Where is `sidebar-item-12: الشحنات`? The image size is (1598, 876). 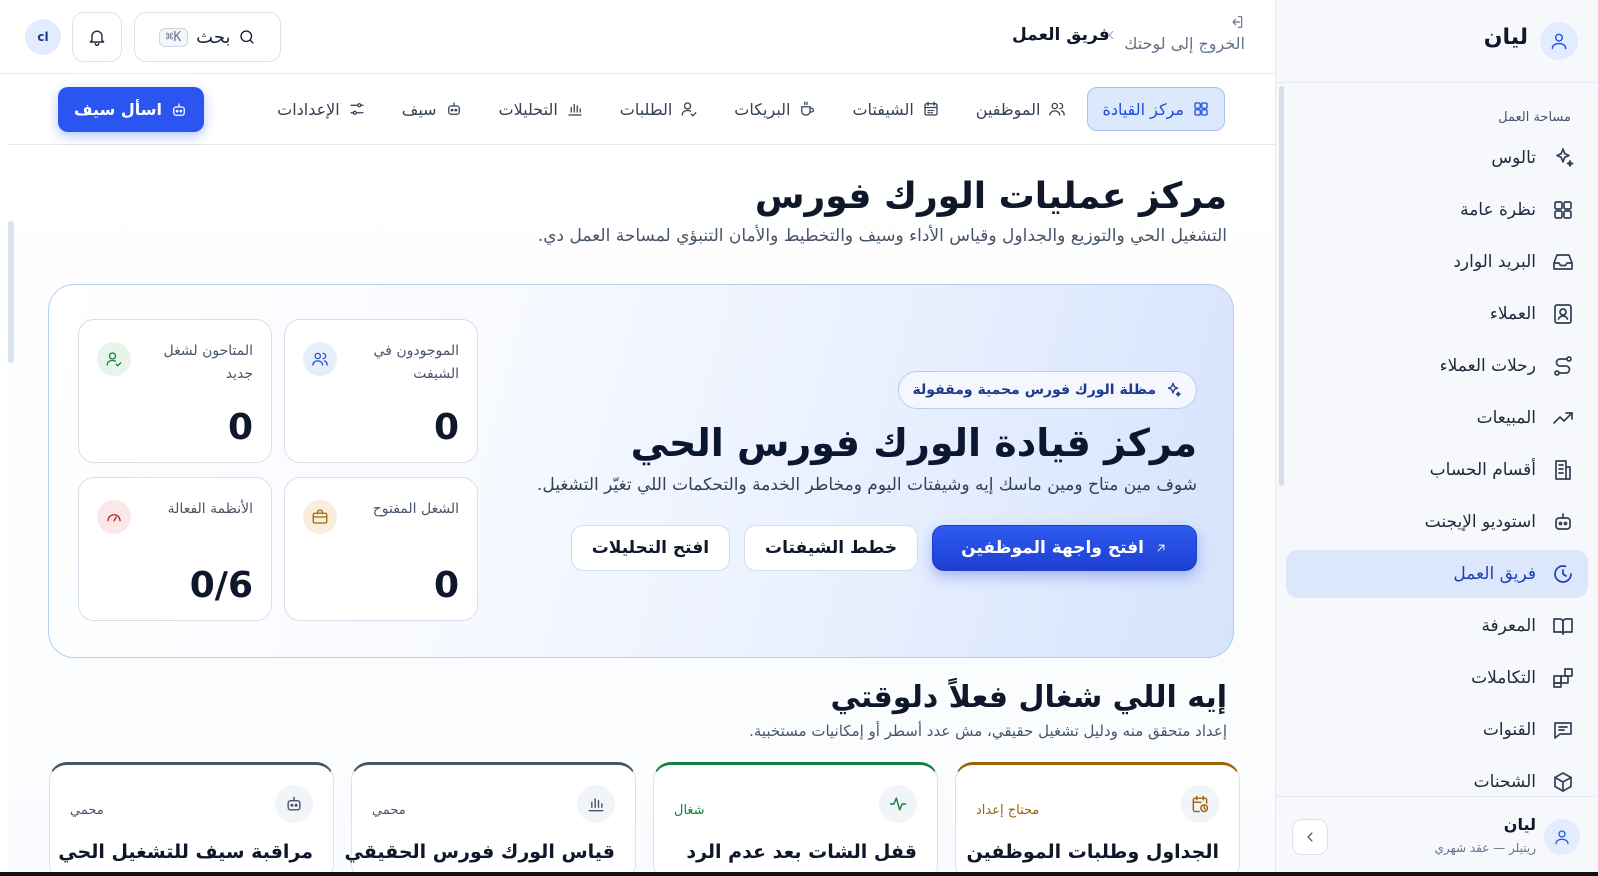 sidebar-item-12: الشحنات is located at coordinates (1437, 776).